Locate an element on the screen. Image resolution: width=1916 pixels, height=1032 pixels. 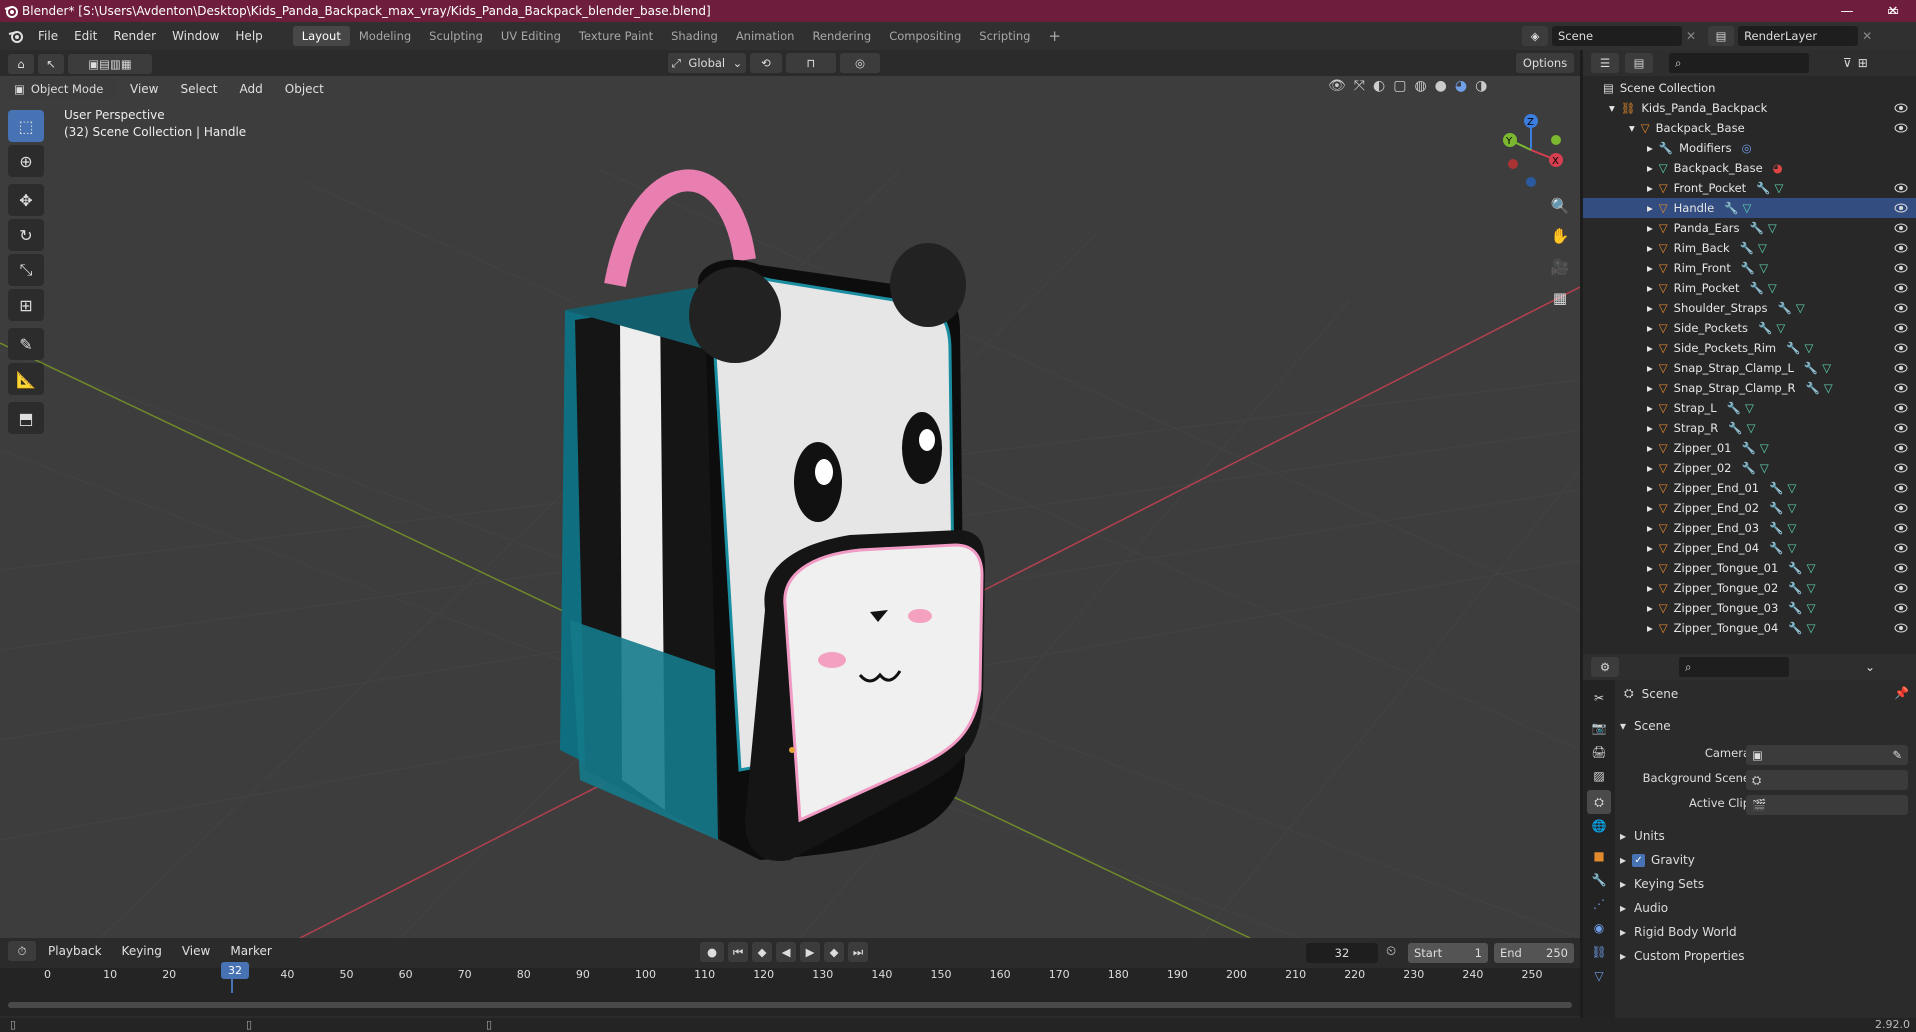
record-icon: ● is located at coordinates (712, 952).